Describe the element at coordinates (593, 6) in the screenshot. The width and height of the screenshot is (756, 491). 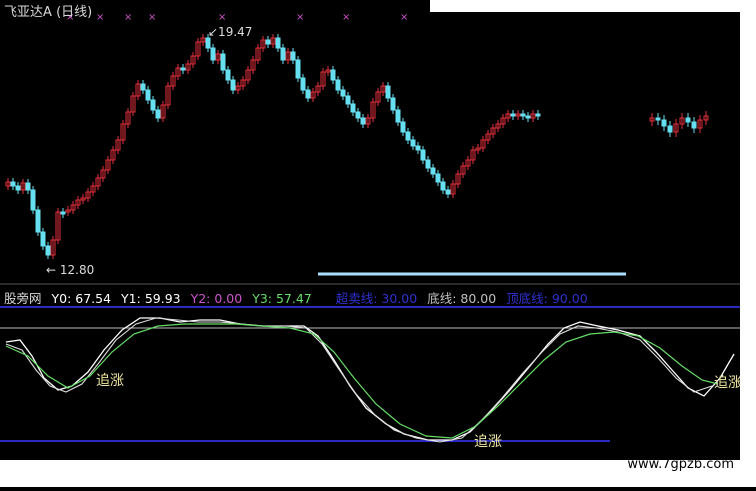
I see `cropped-area-top` at that location.